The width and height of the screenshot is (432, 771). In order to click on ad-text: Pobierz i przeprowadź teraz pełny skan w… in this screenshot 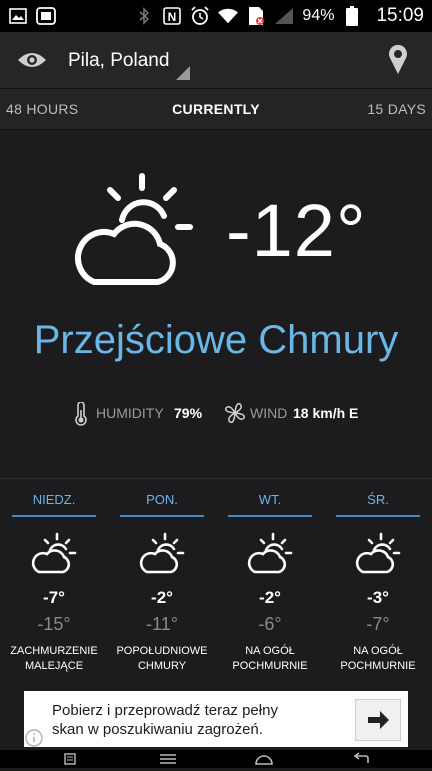, I will do `click(197, 720)`.